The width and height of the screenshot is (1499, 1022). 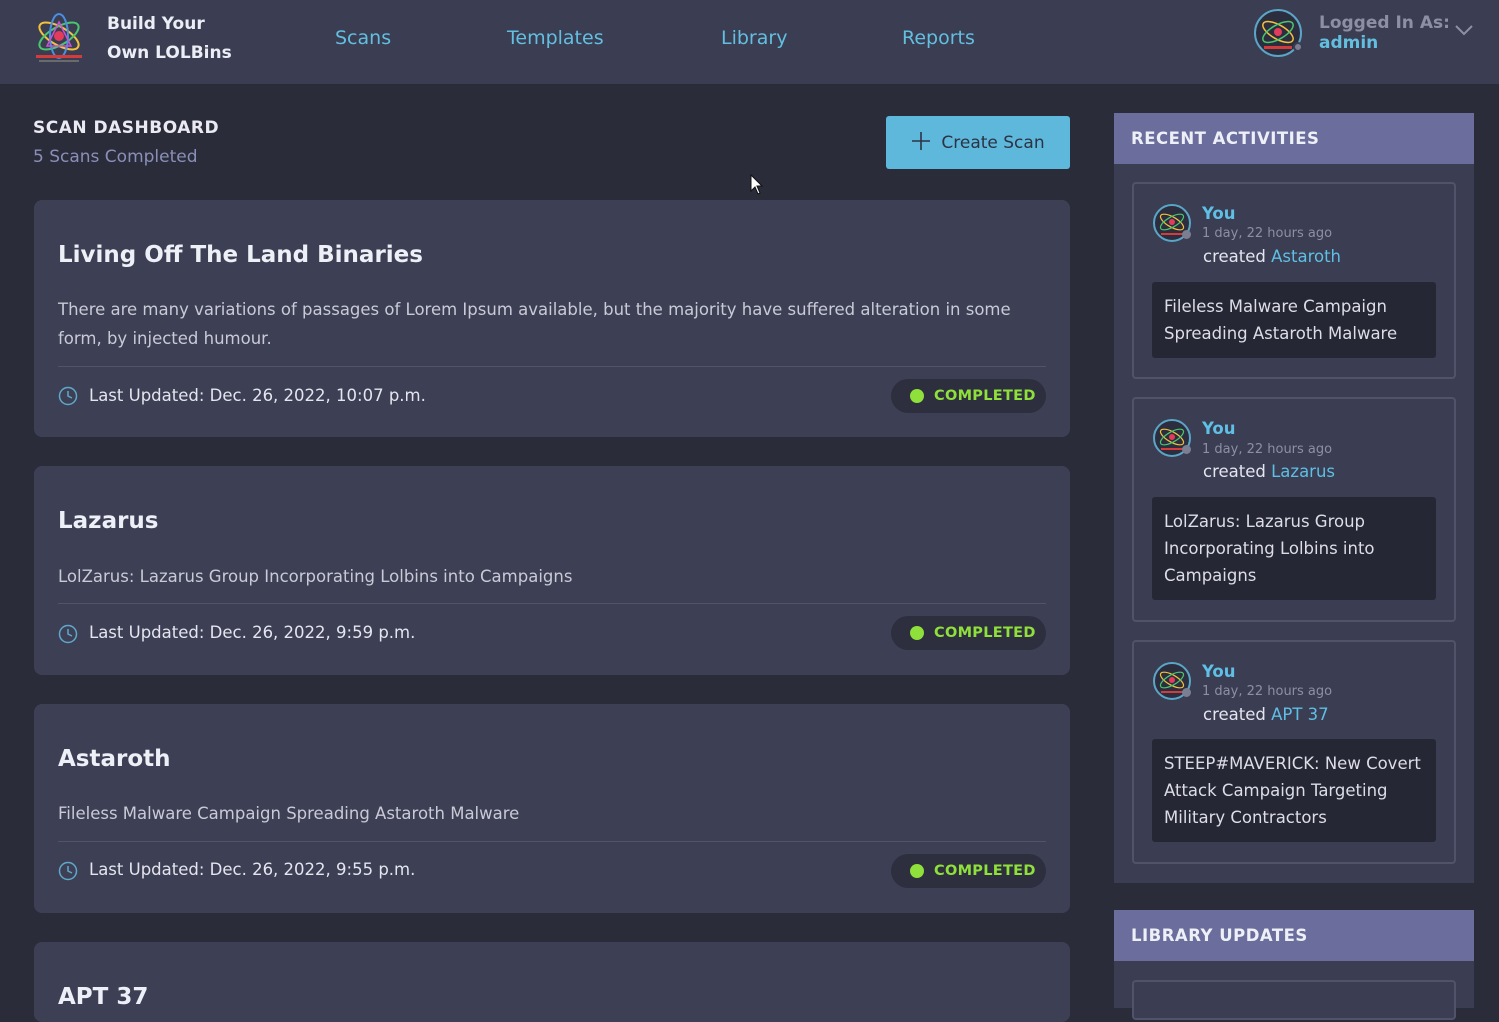 I want to click on nav-templates: Templates, so click(x=555, y=38).